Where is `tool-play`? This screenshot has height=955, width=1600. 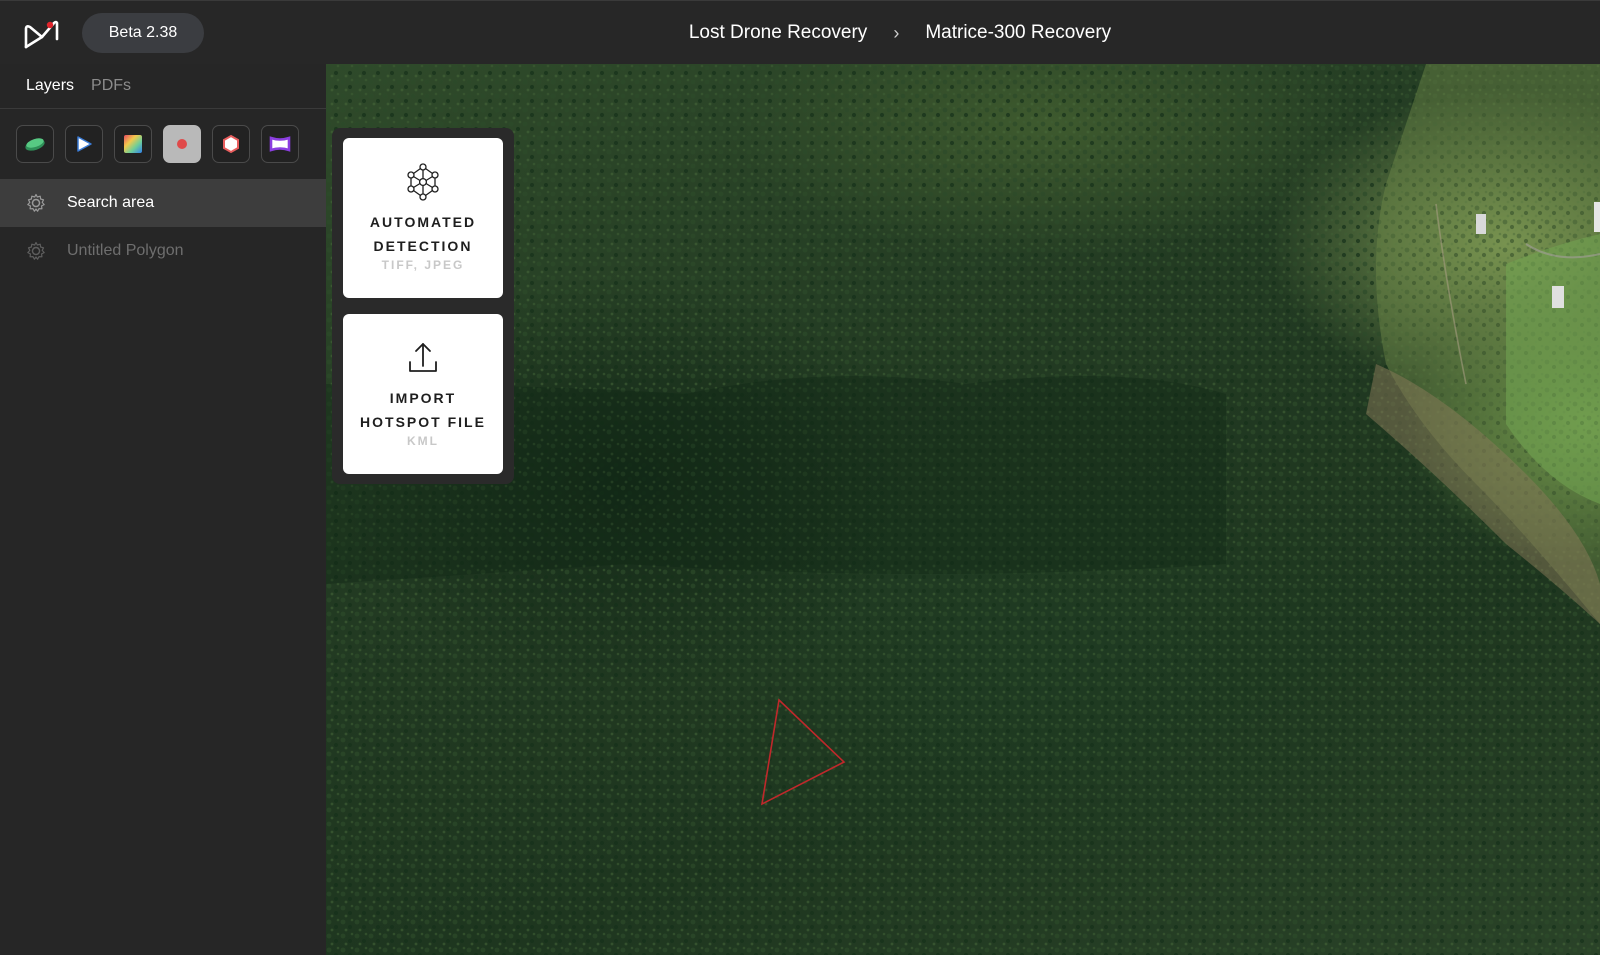
tool-play is located at coordinates (84, 144).